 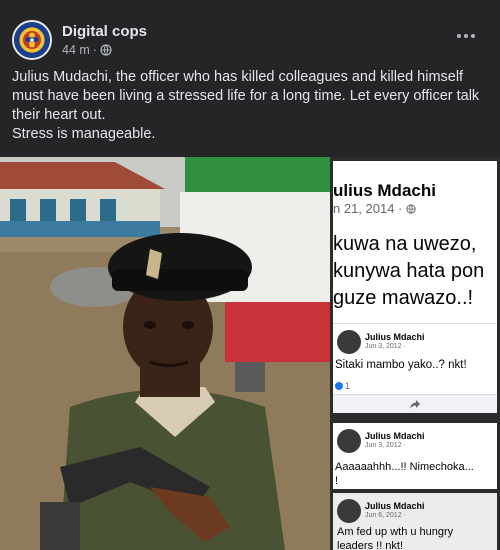 I want to click on reaction-count: 1, so click(x=348, y=386).